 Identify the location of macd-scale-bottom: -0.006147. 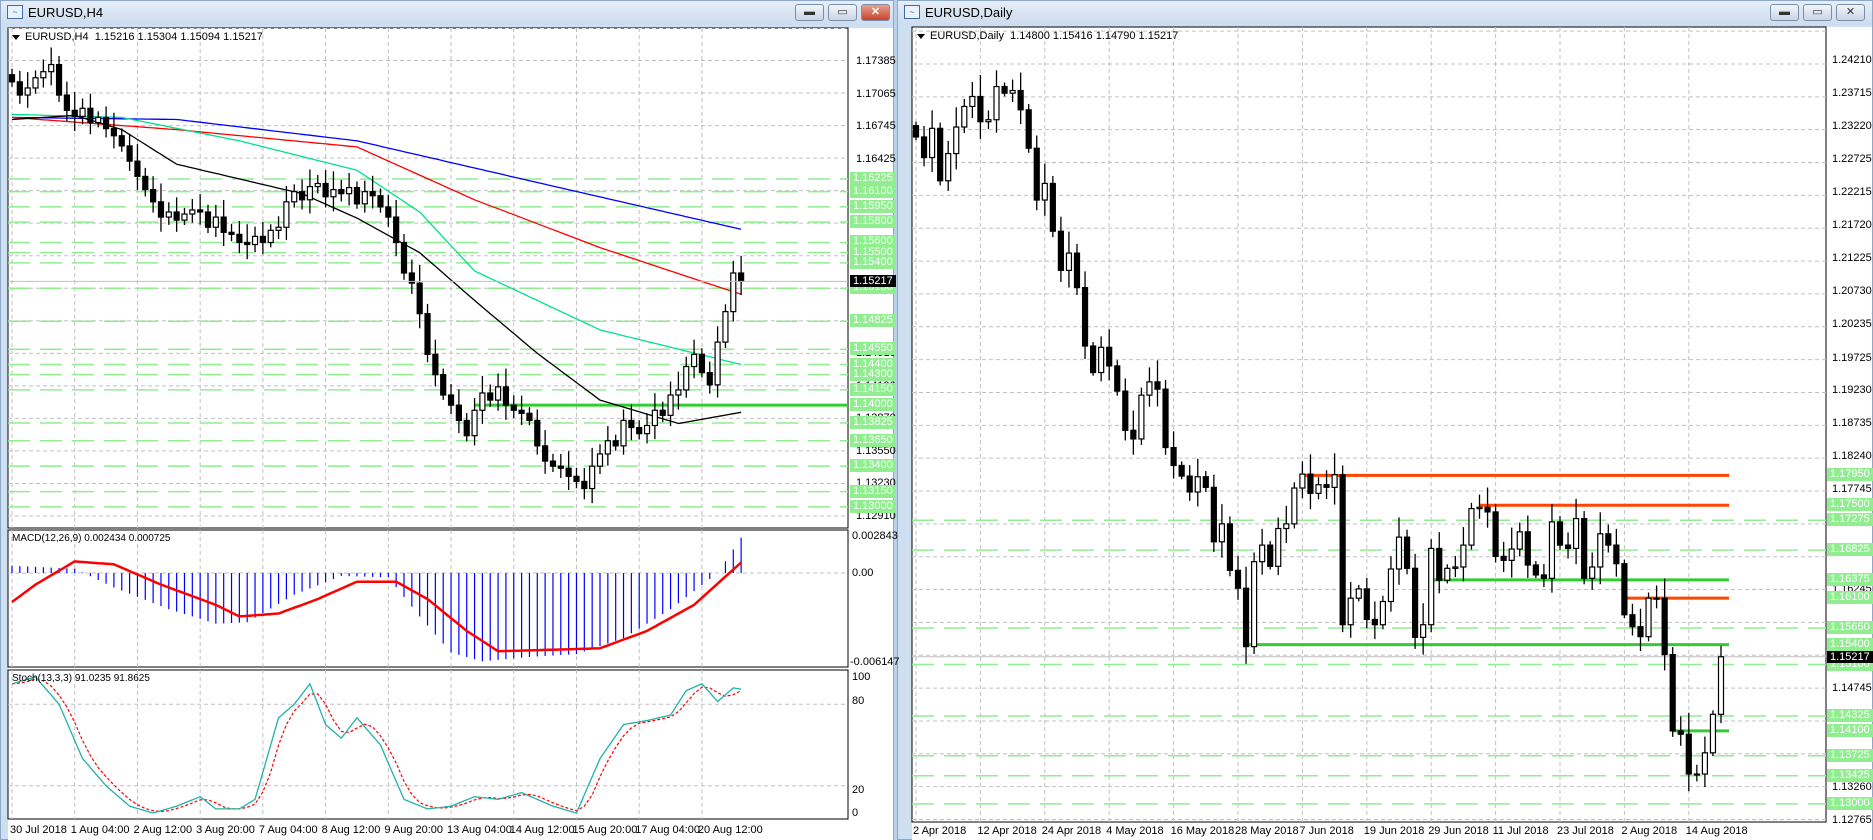
(875, 662).